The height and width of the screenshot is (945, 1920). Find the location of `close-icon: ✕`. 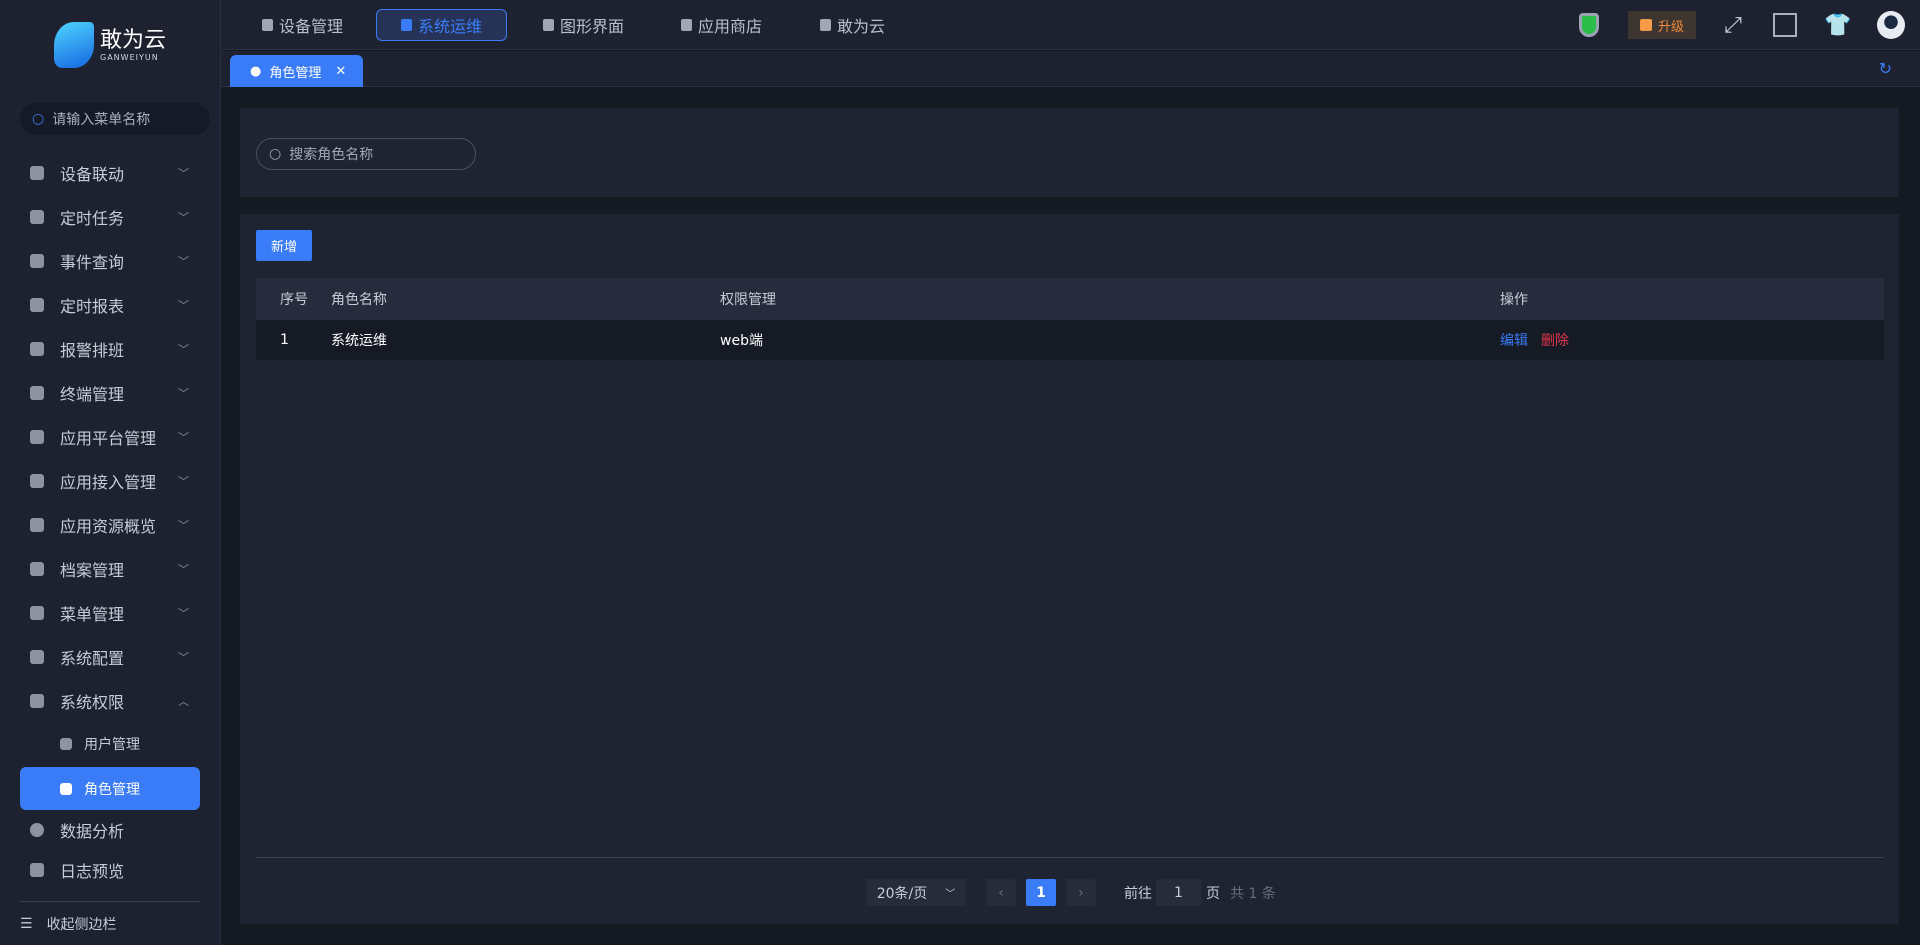

close-icon: ✕ is located at coordinates (340, 71).